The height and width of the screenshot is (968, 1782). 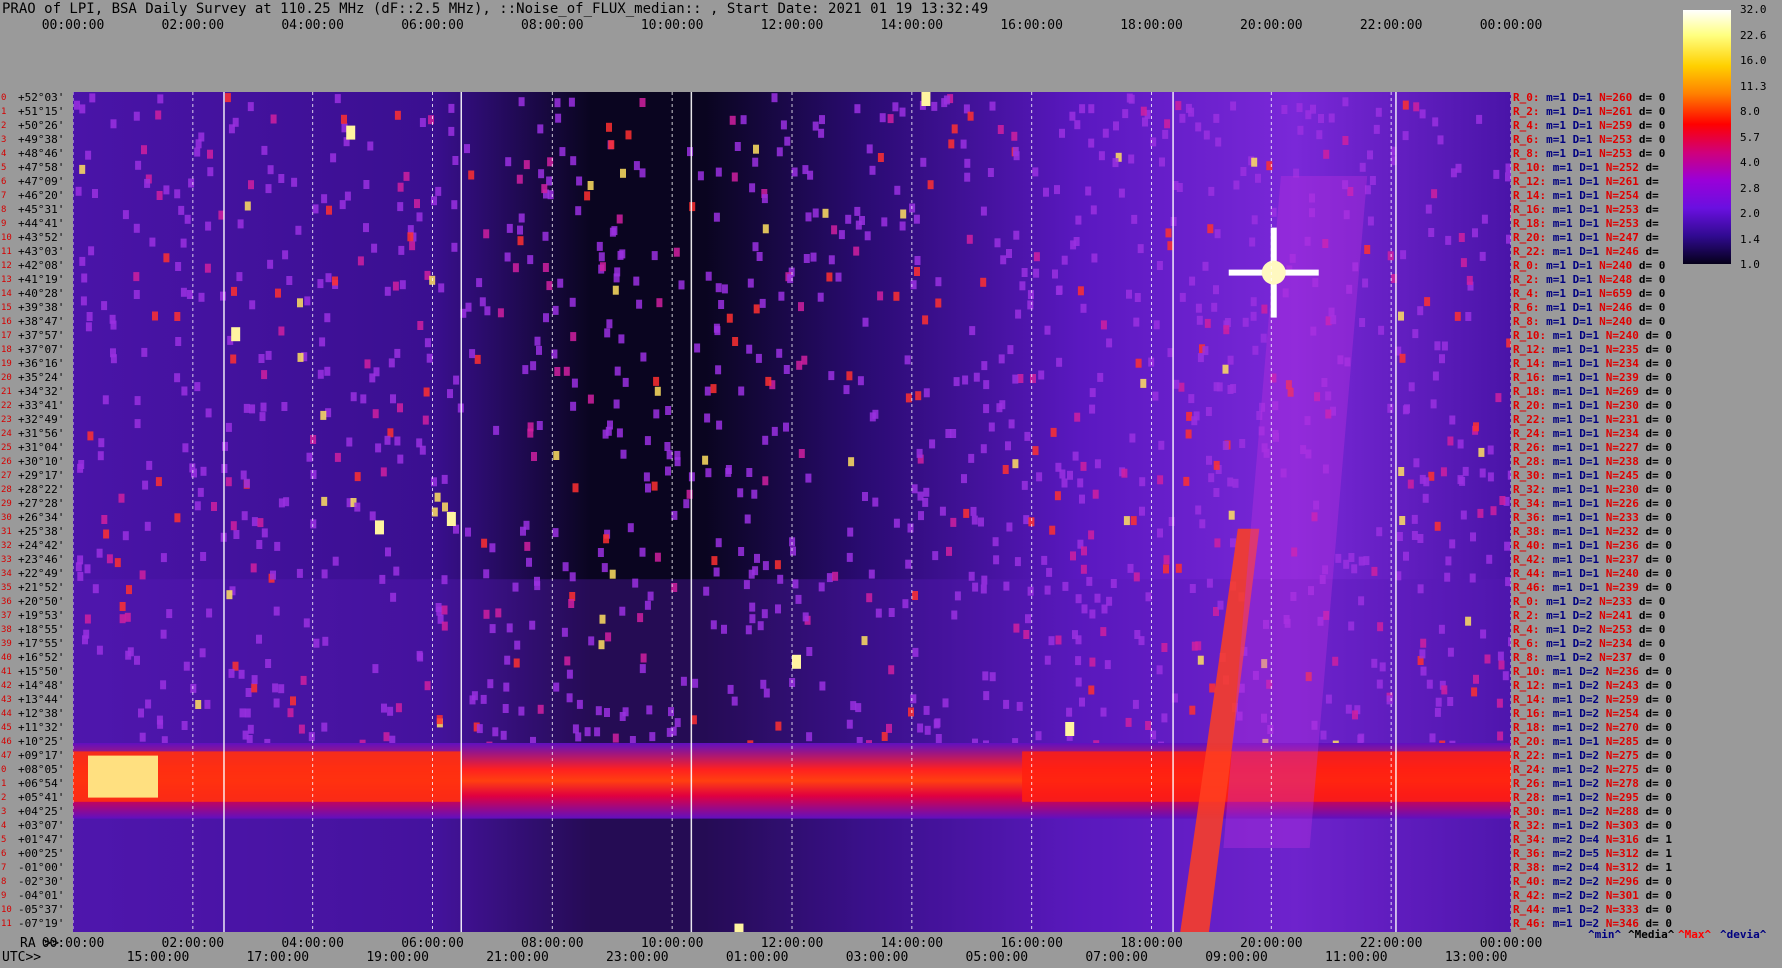 What do you see at coordinates (1151, 943) in the screenshot?
I see `ra-tick-label: 18:00:00` at bounding box center [1151, 943].